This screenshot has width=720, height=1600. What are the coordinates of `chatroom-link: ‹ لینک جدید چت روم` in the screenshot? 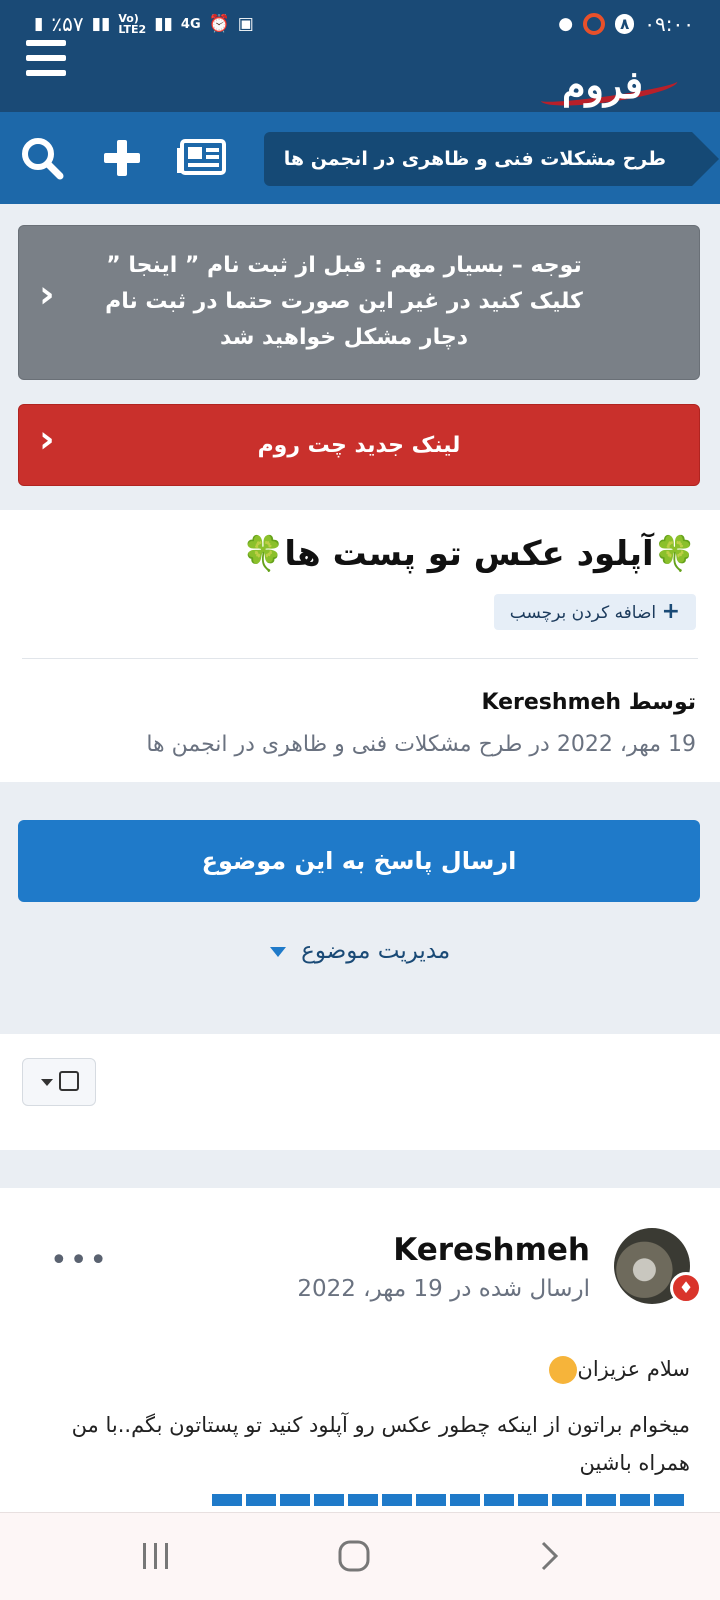 It's located at (359, 445).